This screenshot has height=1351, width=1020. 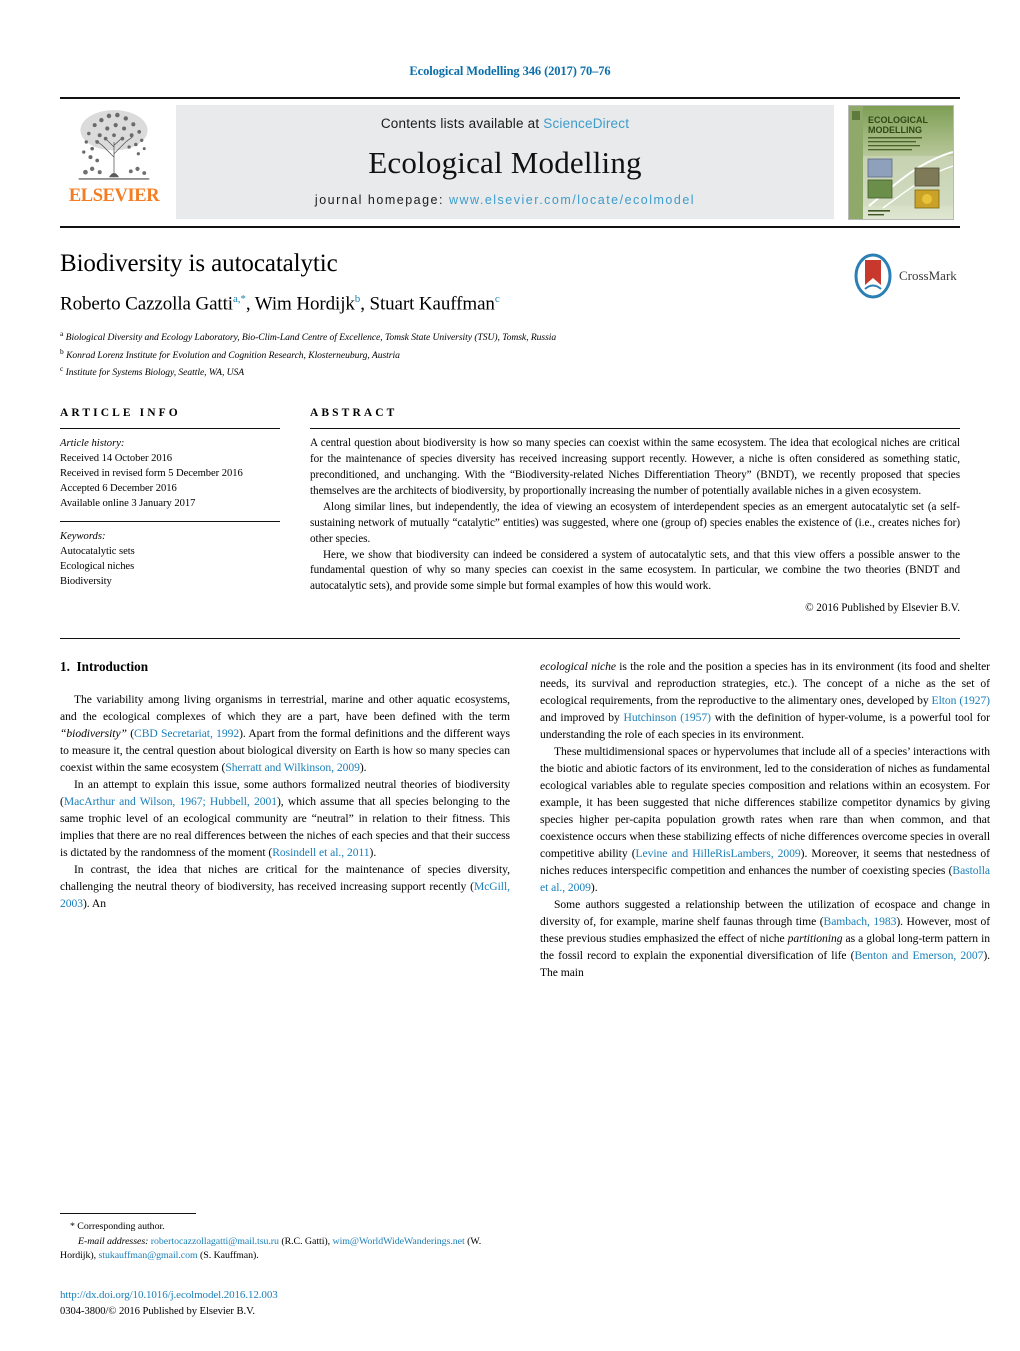 I want to click on elsevier-logo-block: ELSEVIER, so click(x=114, y=162).